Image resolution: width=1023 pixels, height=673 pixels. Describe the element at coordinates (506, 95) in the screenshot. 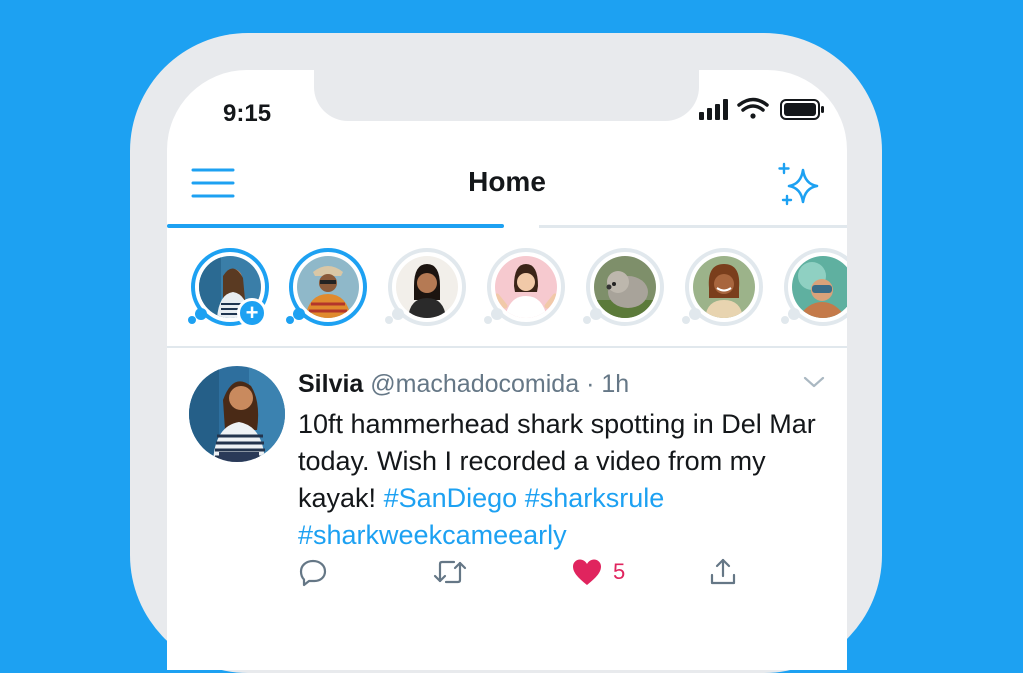

I see `phone-notch` at that location.